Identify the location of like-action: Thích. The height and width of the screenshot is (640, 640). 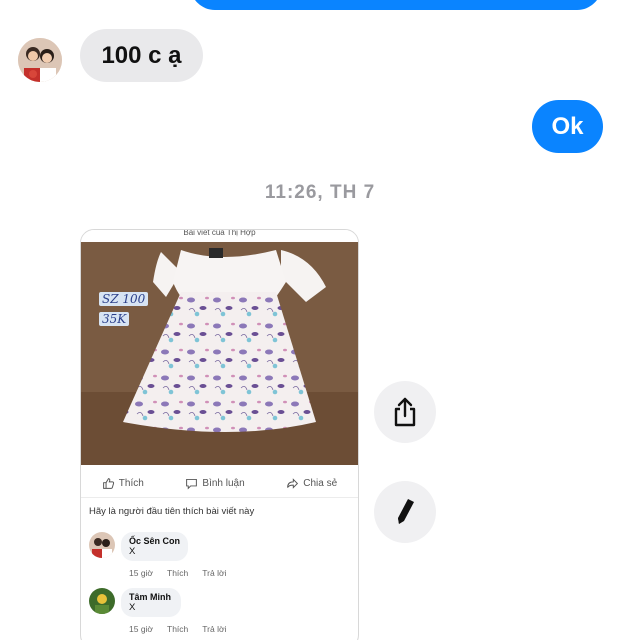
(123, 483).